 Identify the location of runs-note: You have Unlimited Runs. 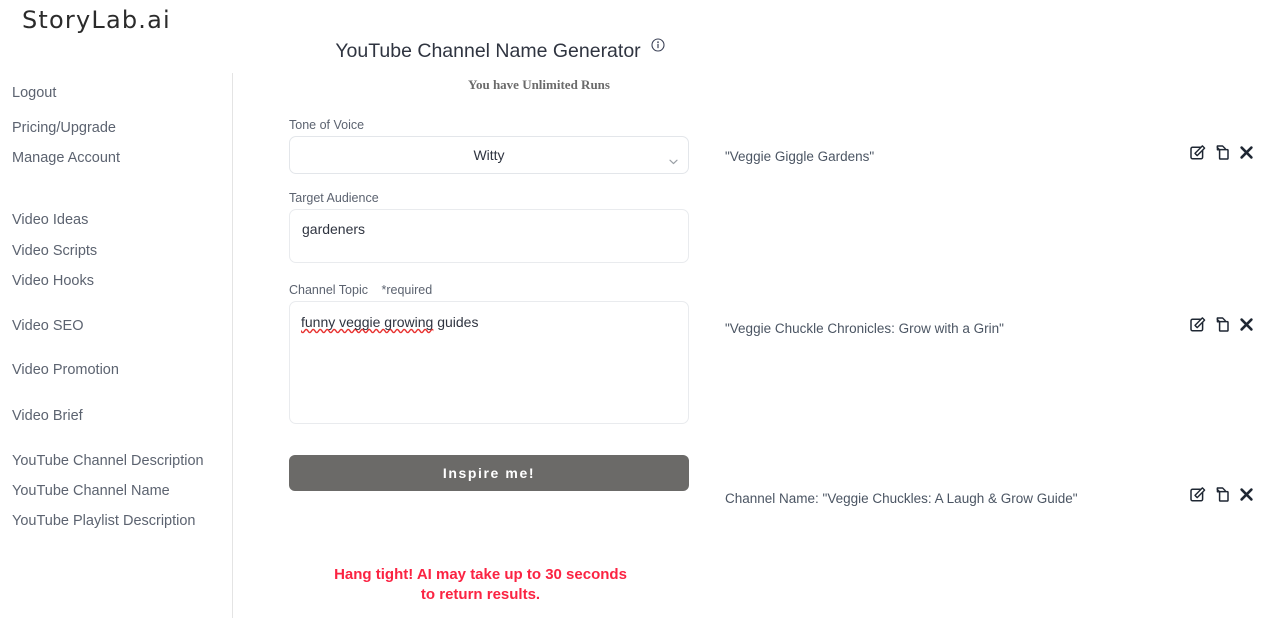
(539, 84).